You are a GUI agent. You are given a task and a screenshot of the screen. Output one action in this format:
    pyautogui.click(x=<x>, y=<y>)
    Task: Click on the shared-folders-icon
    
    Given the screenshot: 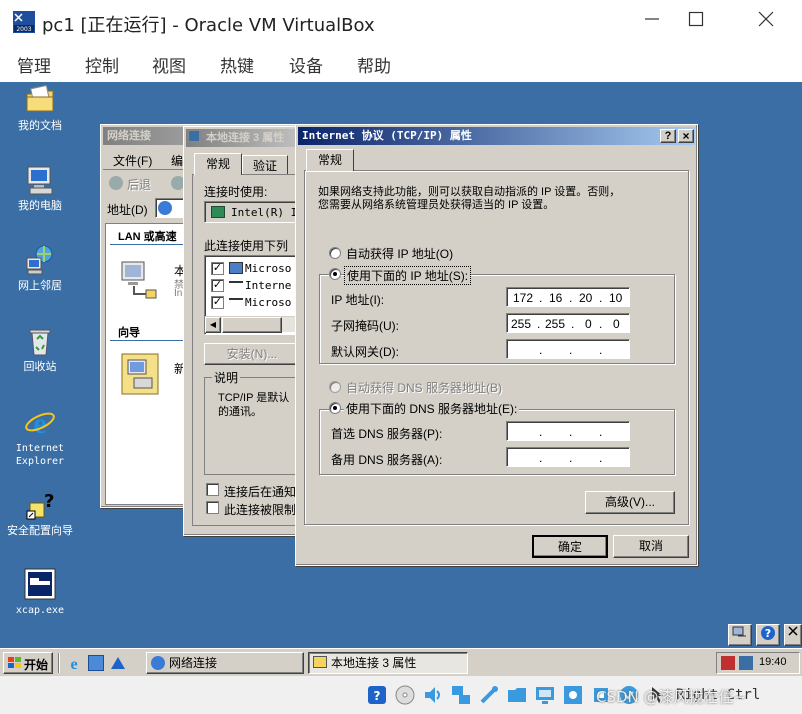 What is the action you would take?
    pyautogui.click(x=517, y=695)
    